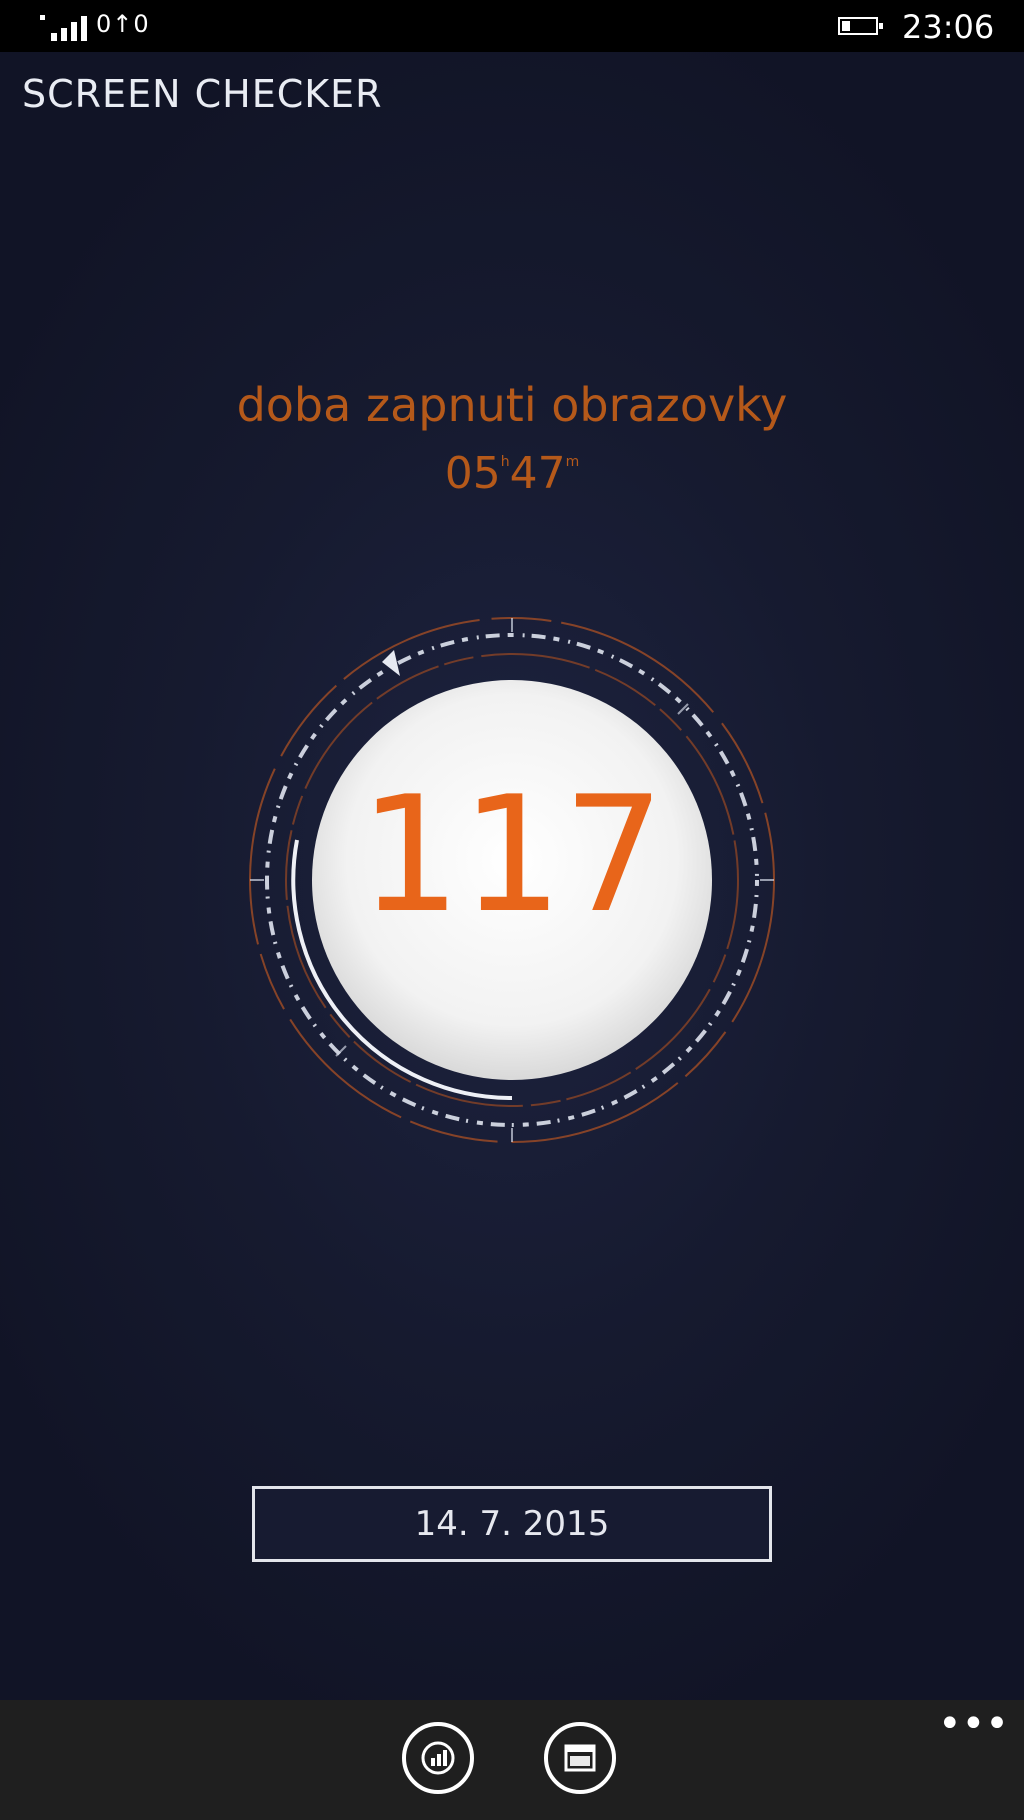  What do you see at coordinates (512, 1524) in the screenshot?
I see `date-button: 14. 7. 2015` at bounding box center [512, 1524].